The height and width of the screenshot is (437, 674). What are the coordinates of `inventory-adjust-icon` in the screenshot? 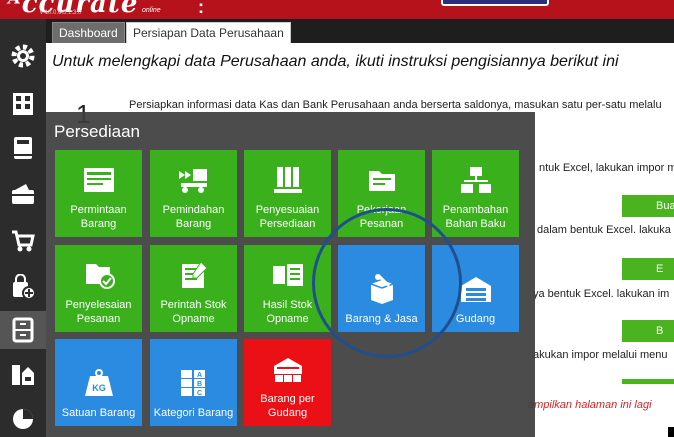 It's located at (288, 180).